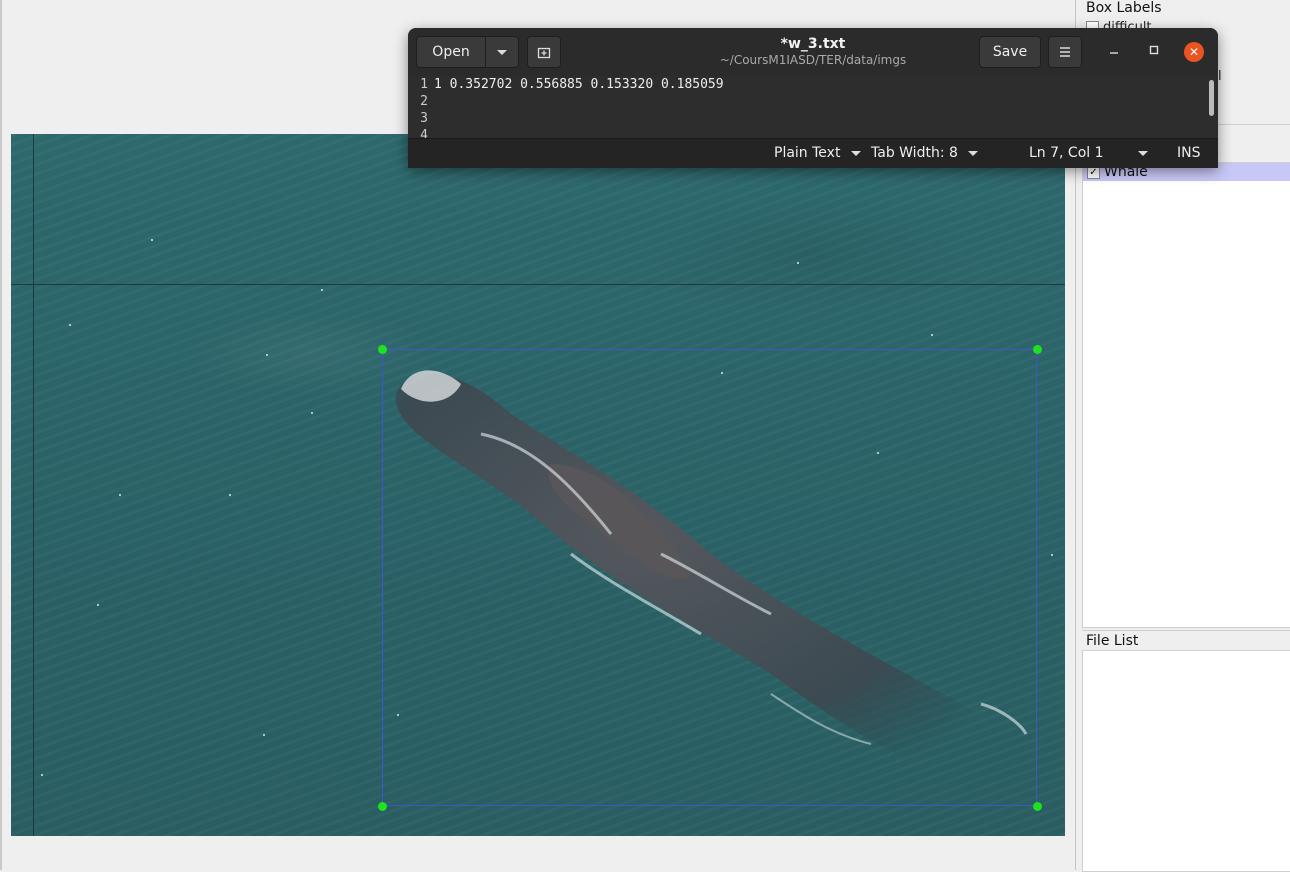  What do you see at coordinates (382, 806) in the screenshot?
I see `bbox-handle-bottom-left` at bounding box center [382, 806].